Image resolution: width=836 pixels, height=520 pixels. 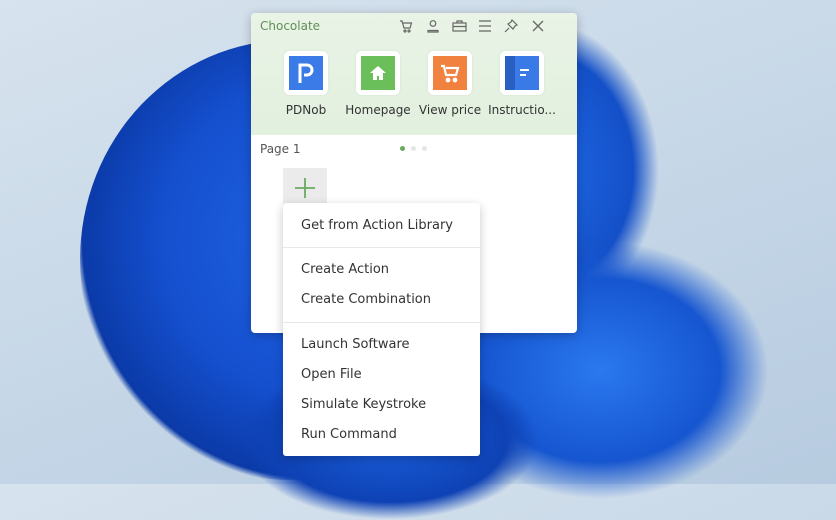 What do you see at coordinates (402, 148) in the screenshot?
I see `page-dot-active` at bounding box center [402, 148].